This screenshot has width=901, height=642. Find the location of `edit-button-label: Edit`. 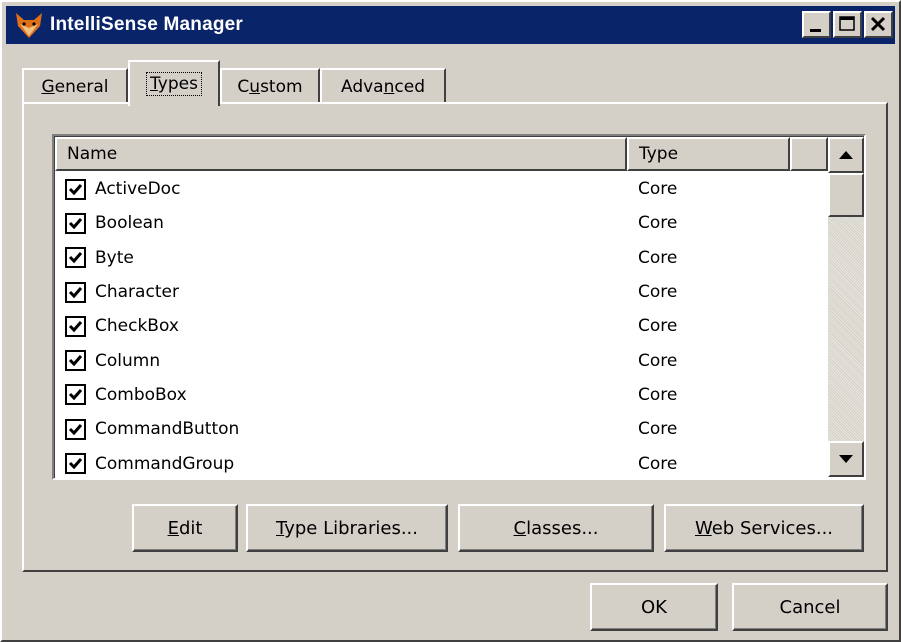

edit-button-label: Edit is located at coordinates (185, 528).